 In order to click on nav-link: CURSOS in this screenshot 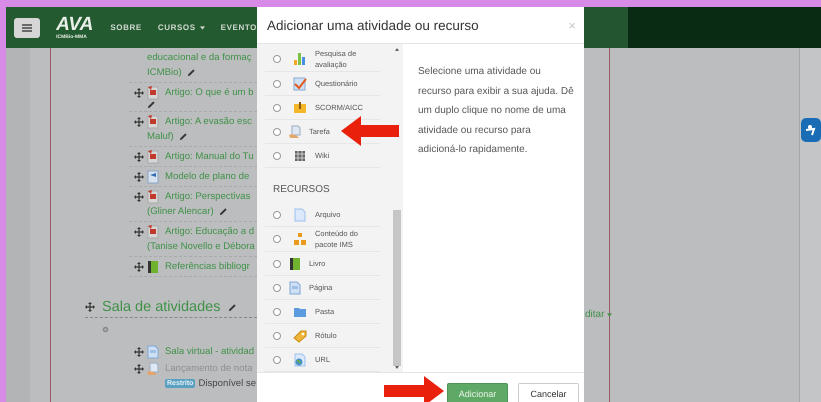, I will do `click(181, 27)`.